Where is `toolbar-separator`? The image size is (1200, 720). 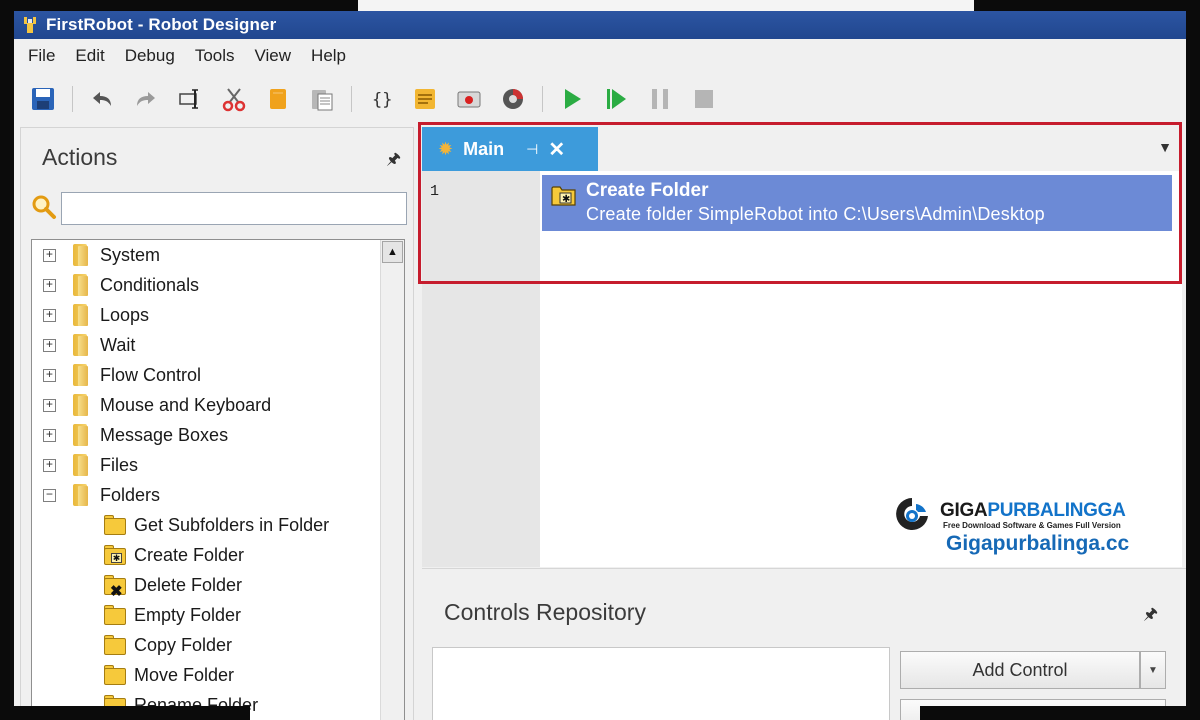 toolbar-separator is located at coordinates (542, 99).